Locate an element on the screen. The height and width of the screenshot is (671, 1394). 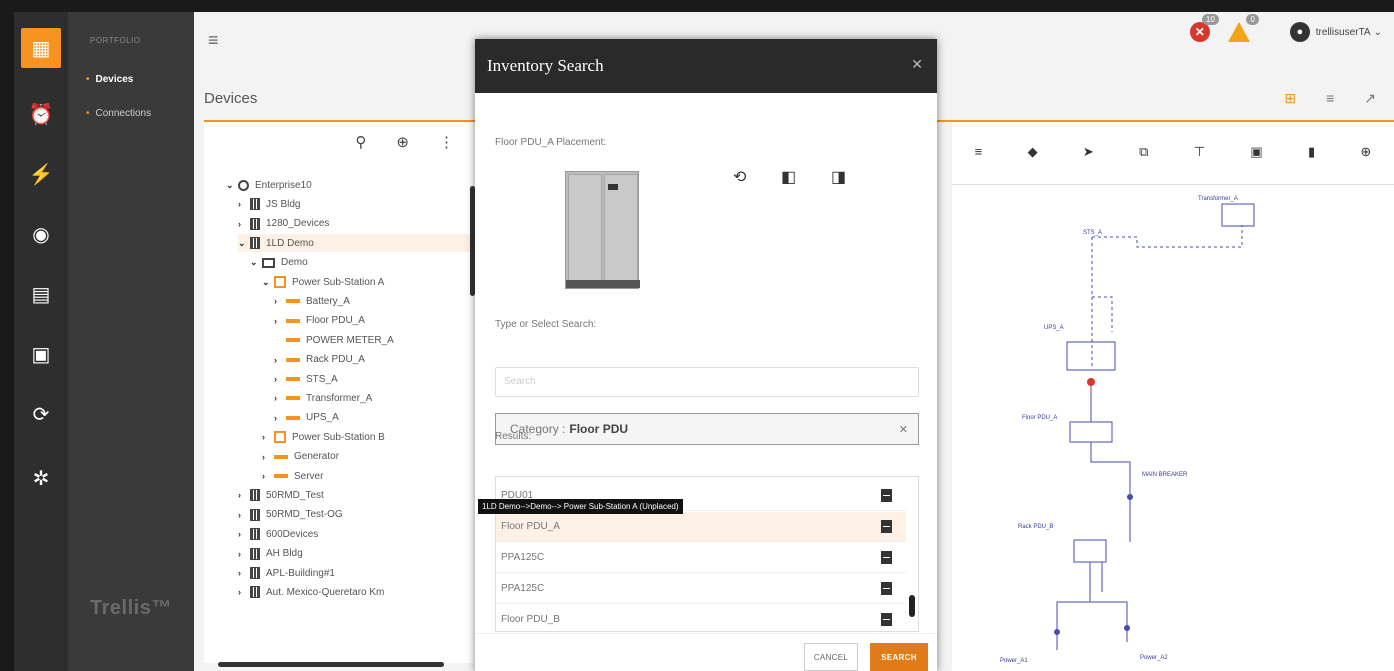
tree-row: › Rack PDU_A is located at coordinates (375, 360).